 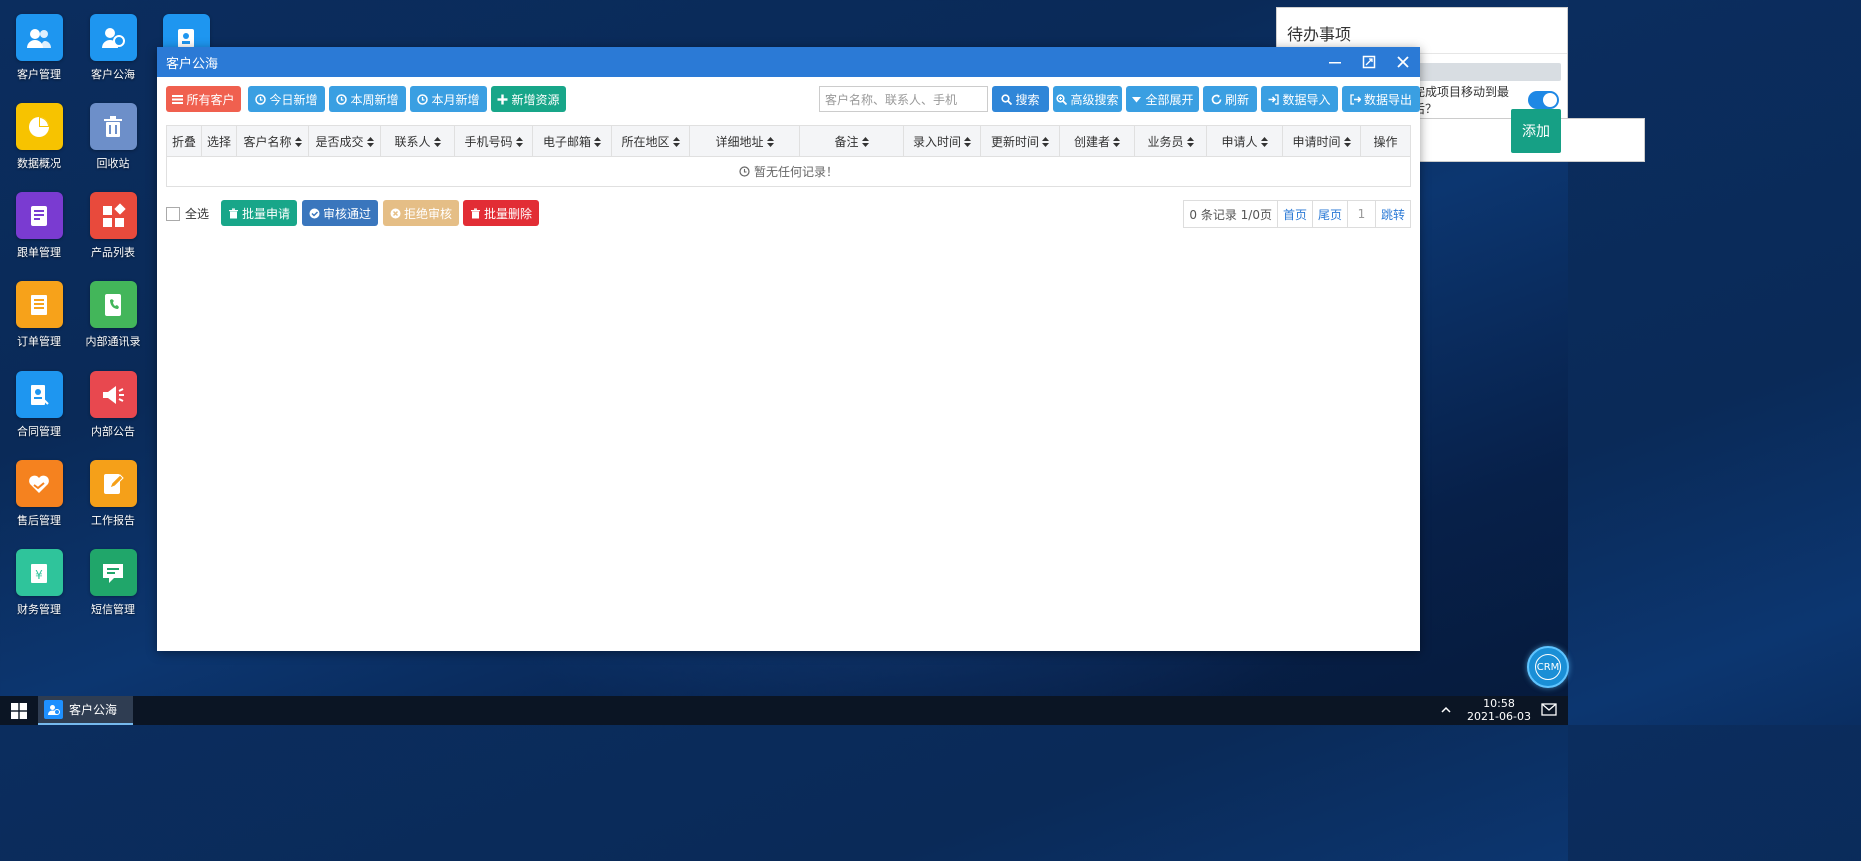 What do you see at coordinates (113, 431) in the screenshot?
I see `desktop-icon-label: 内部公告` at bounding box center [113, 431].